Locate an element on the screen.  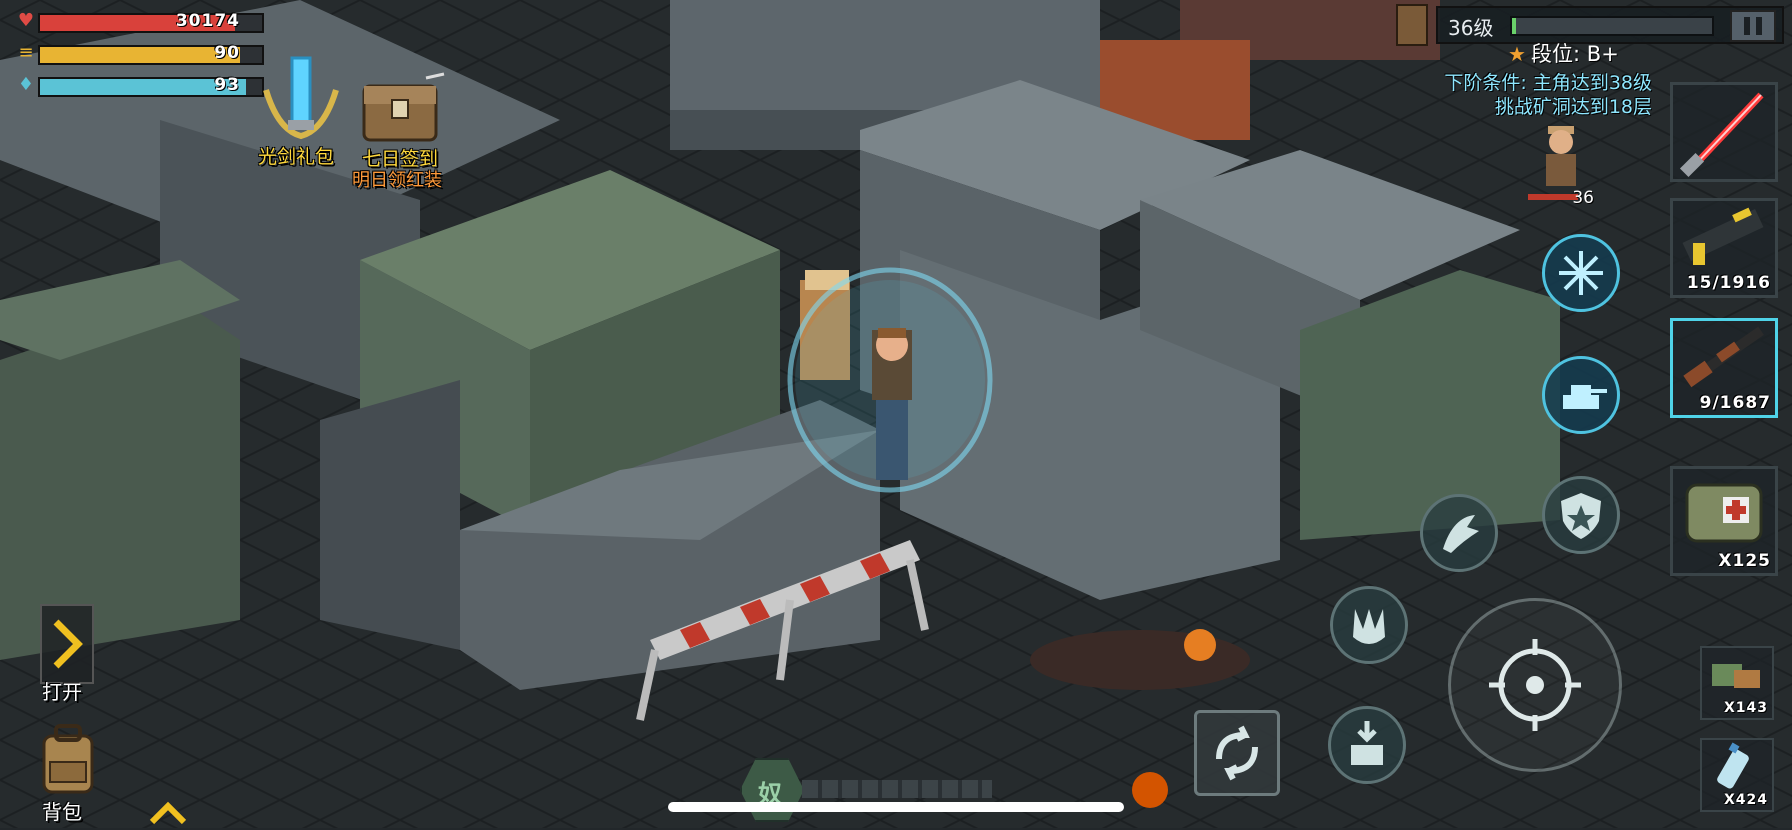
companion-avatar is located at coordinates (1561, 156).